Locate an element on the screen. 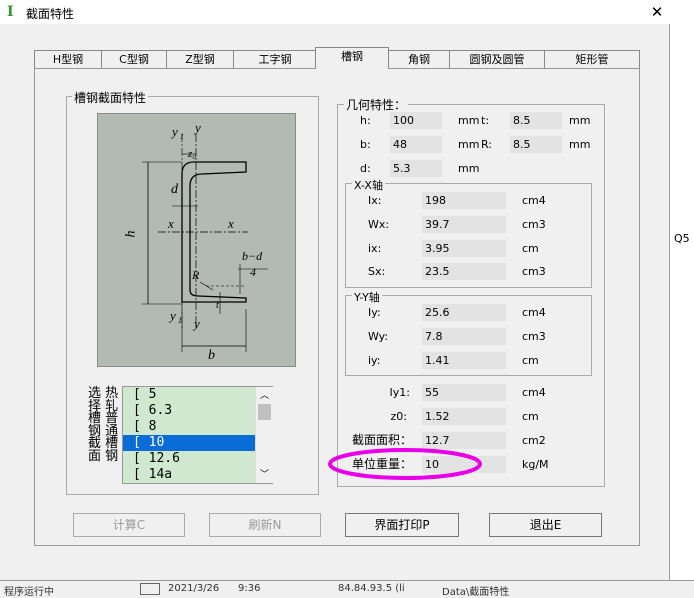  tab-i-beam: 工字钢 is located at coordinates (275, 59).